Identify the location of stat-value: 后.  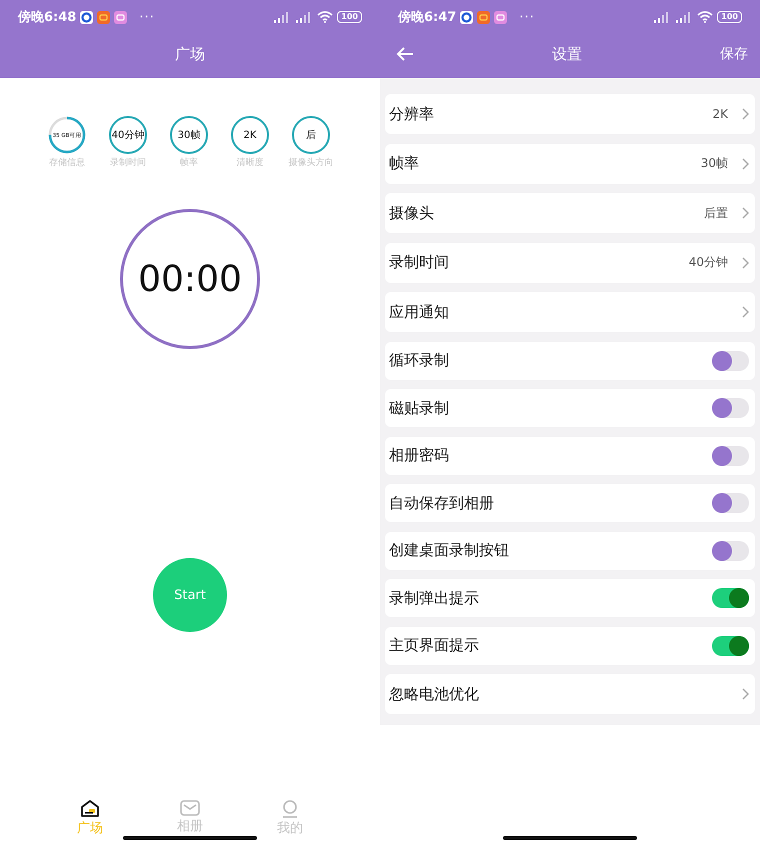
(311, 135).